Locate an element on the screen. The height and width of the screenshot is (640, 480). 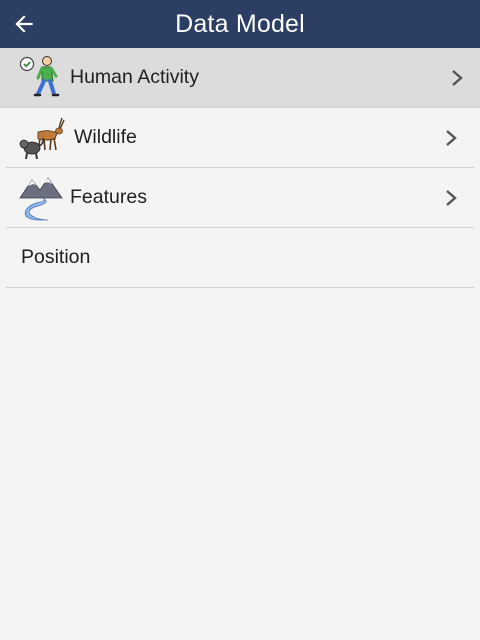
list-item-human-activity: Human Activity is located at coordinates (240, 78).